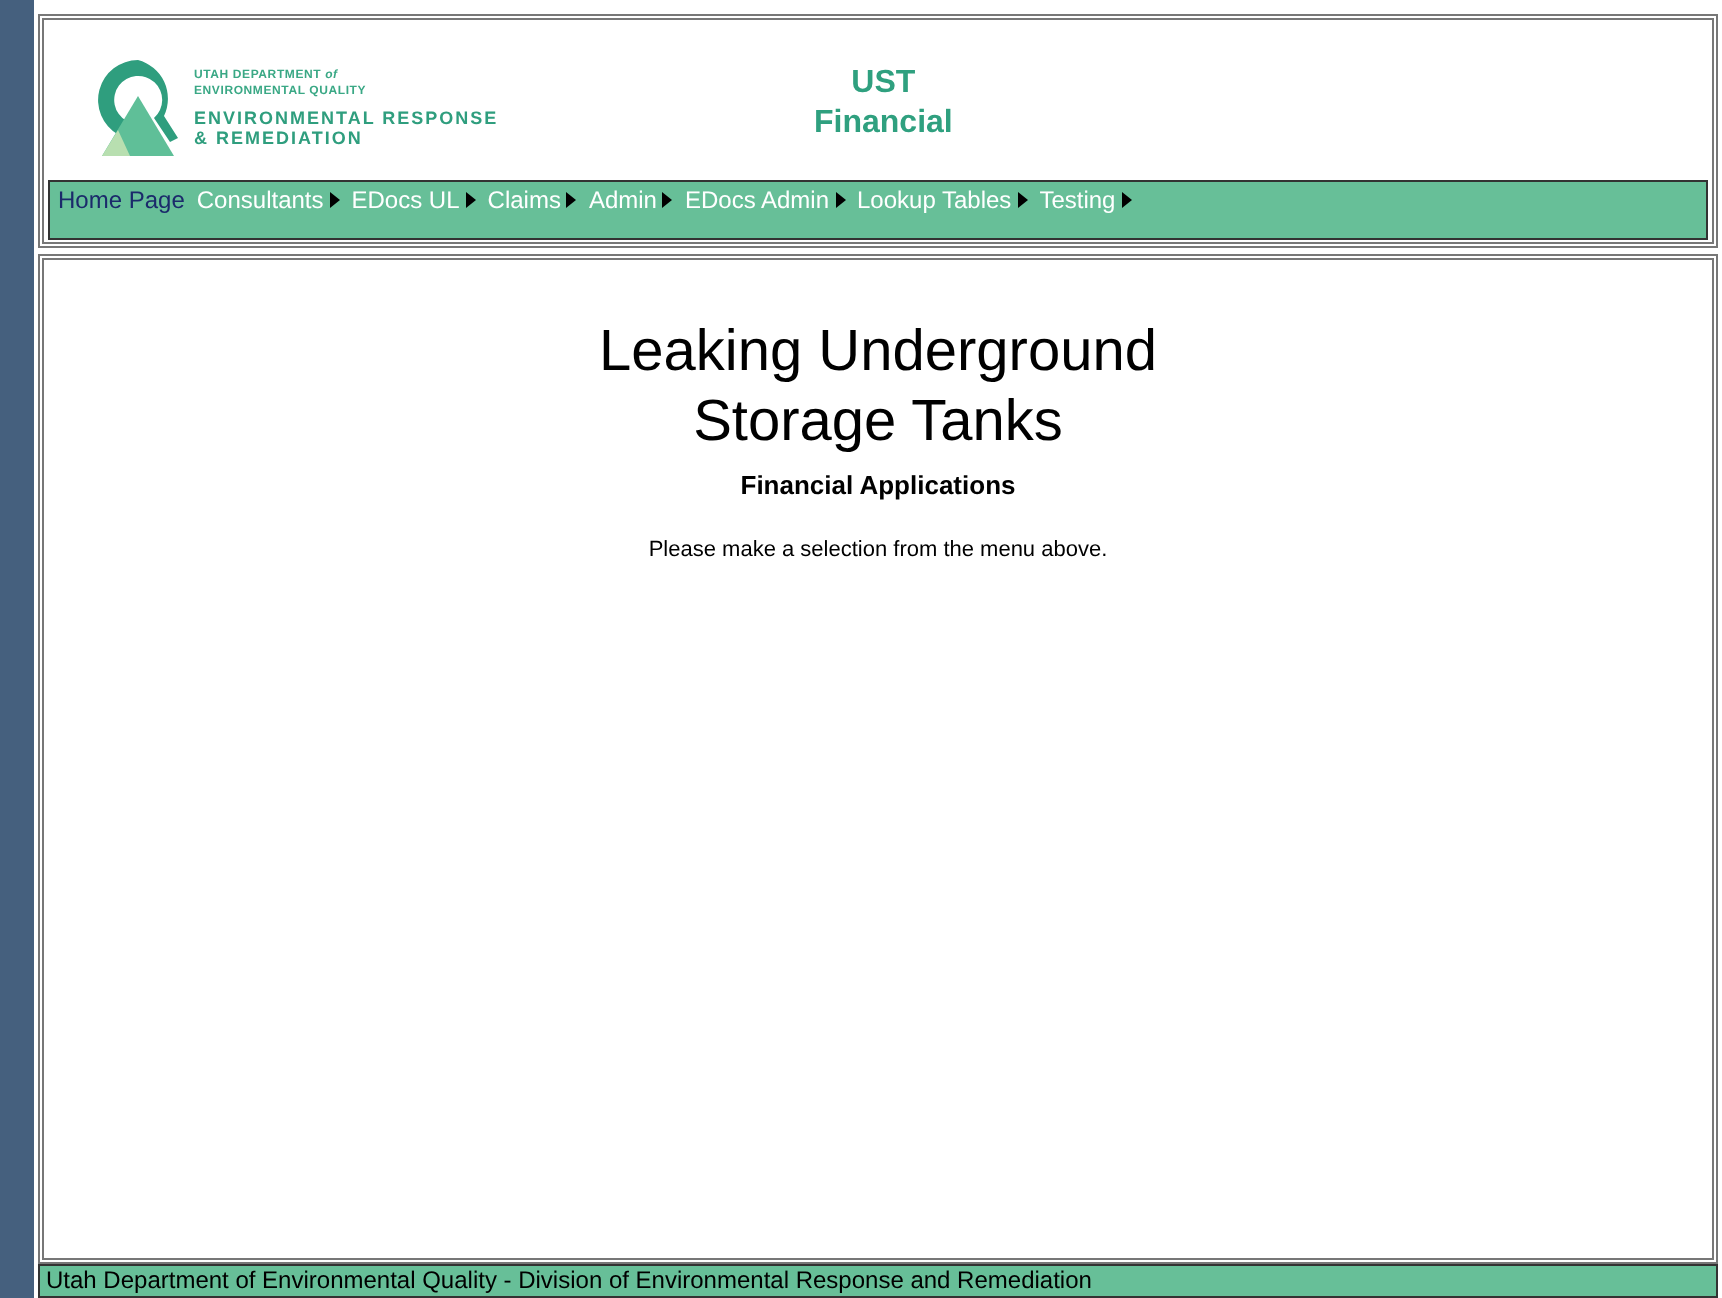  I want to click on page-heading: Leaking Underground, so click(878, 353).